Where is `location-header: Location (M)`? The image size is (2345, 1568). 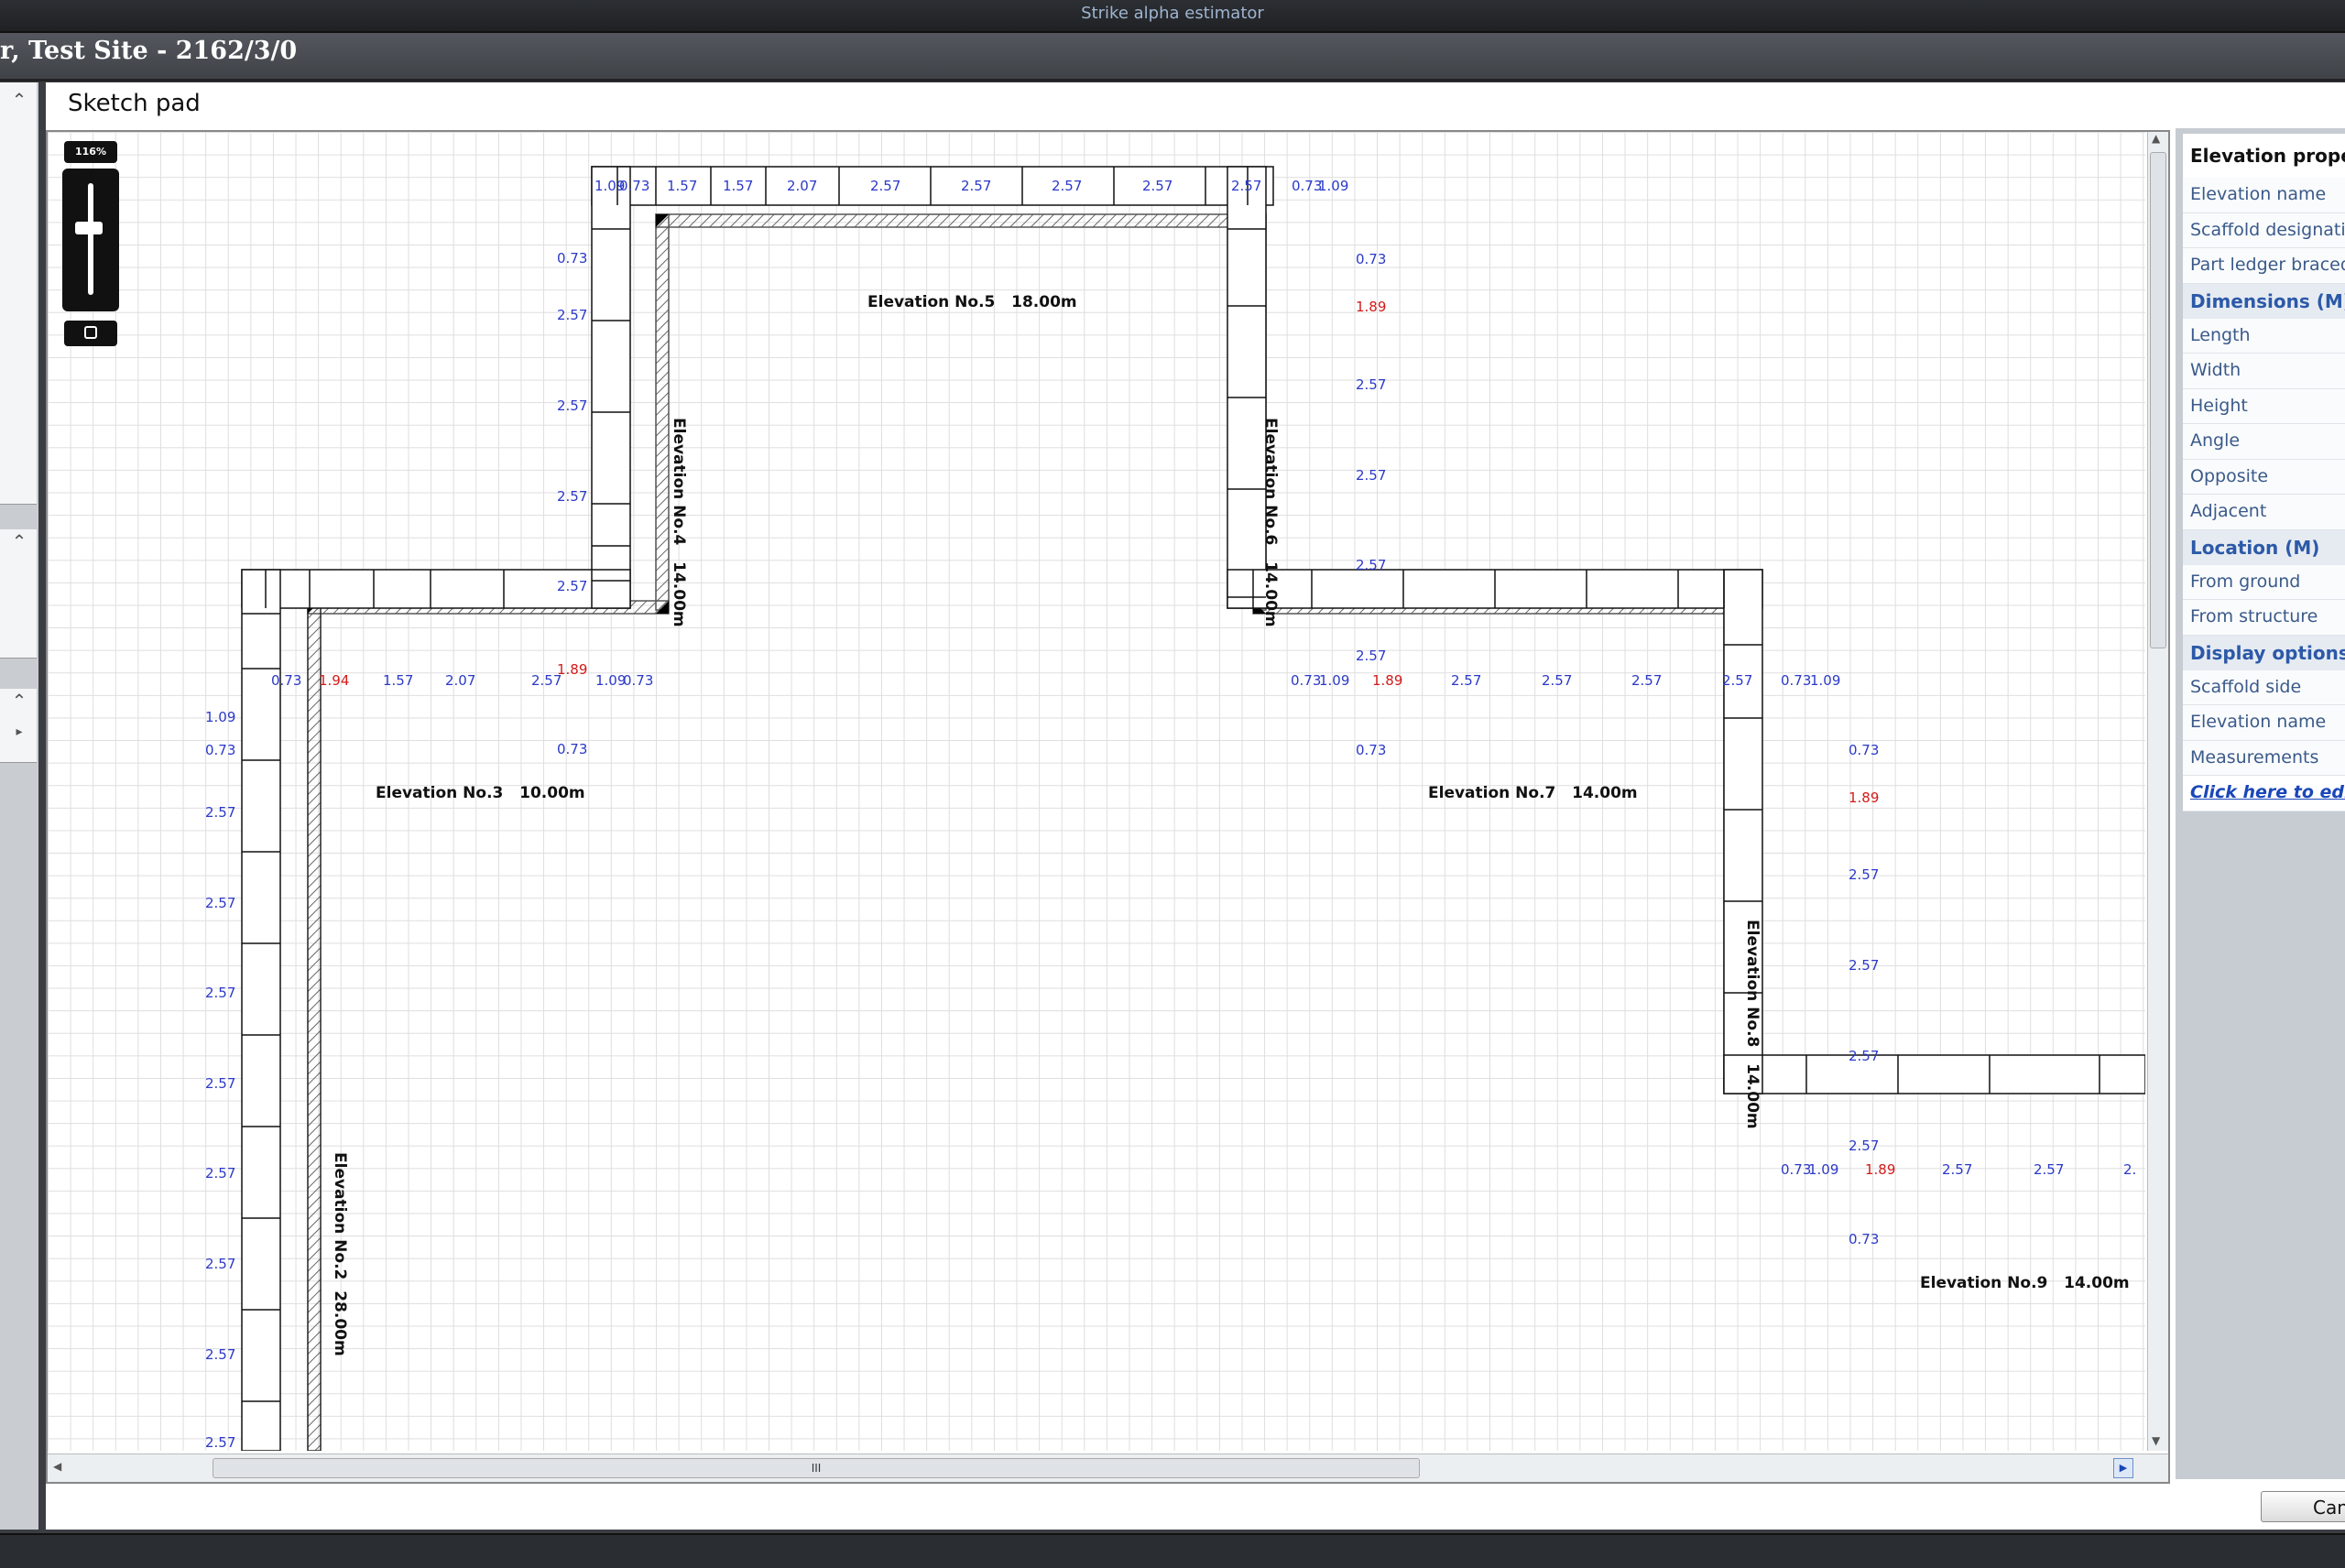
location-header: Location (M) is located at coordinates (2264, 547).